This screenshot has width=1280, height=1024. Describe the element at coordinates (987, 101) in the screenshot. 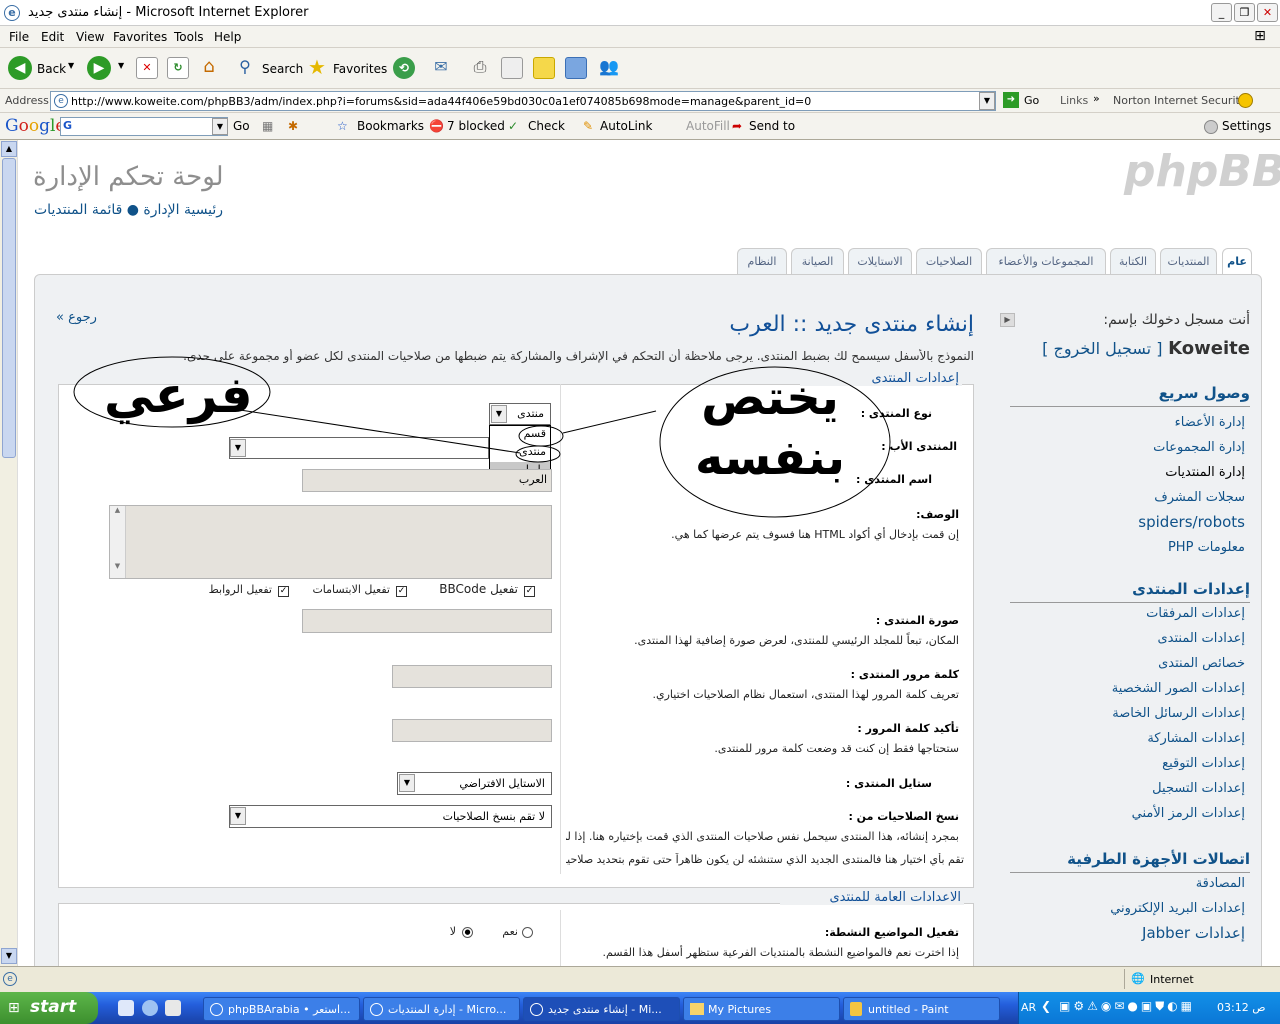

I see `address-dropdown-icon: ▼` at that location.